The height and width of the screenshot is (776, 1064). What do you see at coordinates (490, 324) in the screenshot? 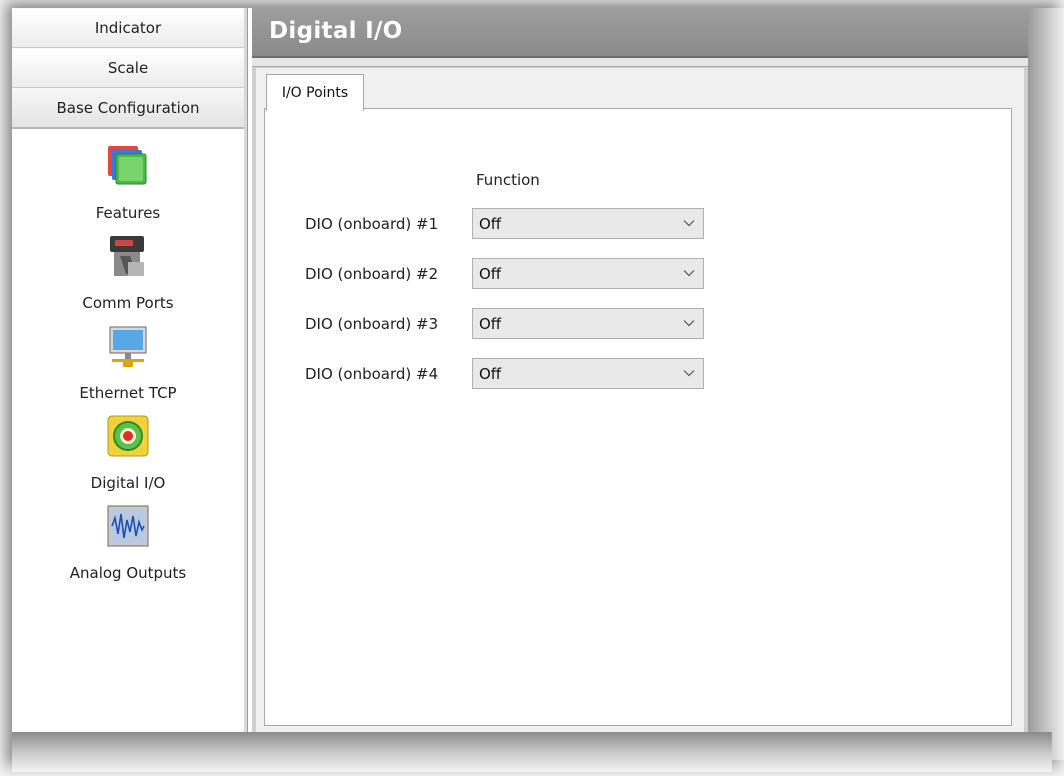
I see `dio-function-value-3: Off` at bounding box center [490, 324].